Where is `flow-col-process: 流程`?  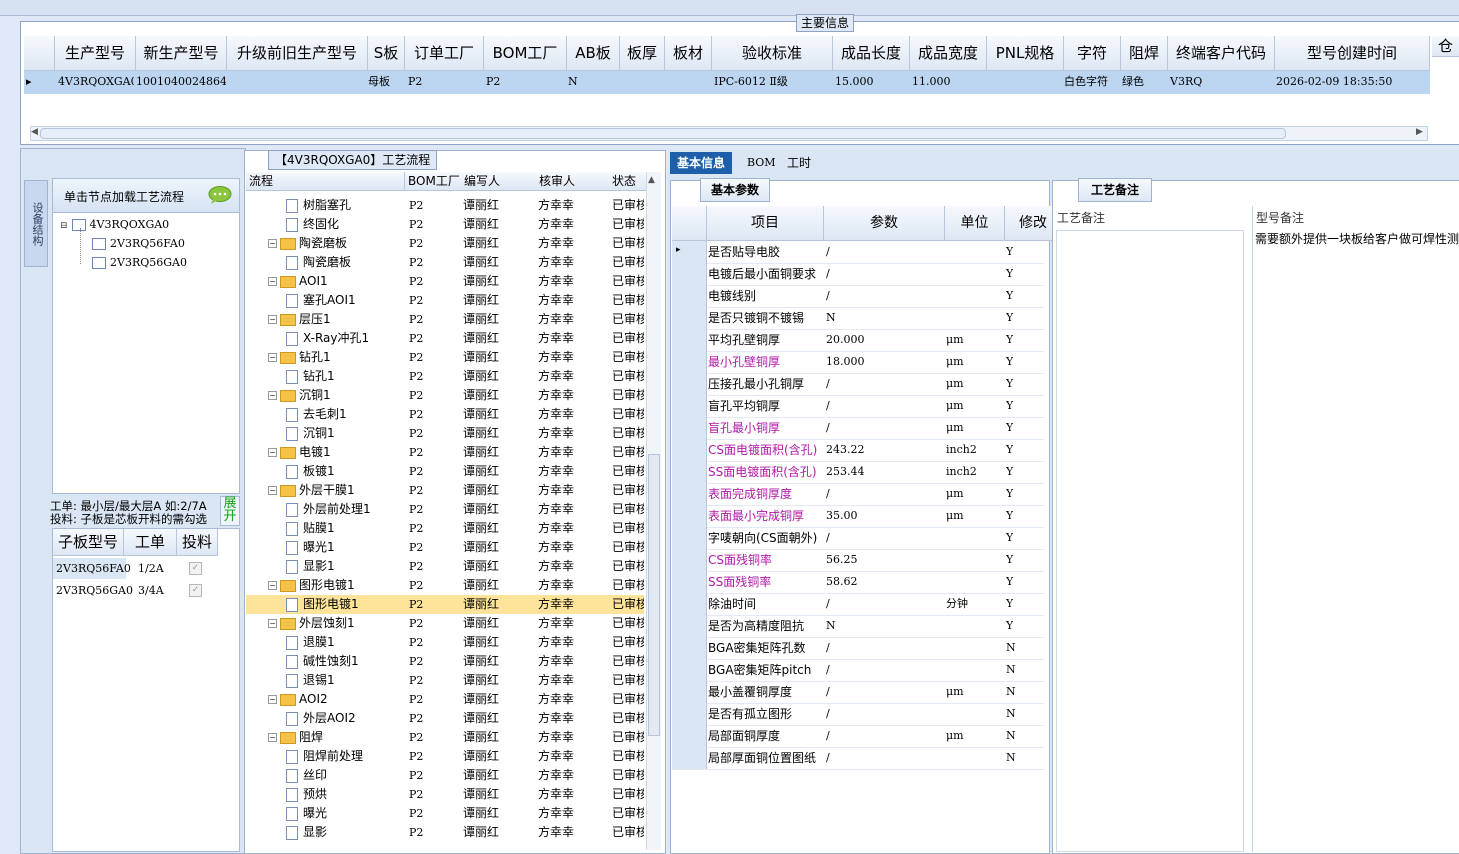
flow-col-process: 流程 is located at coordinates (325, 181).